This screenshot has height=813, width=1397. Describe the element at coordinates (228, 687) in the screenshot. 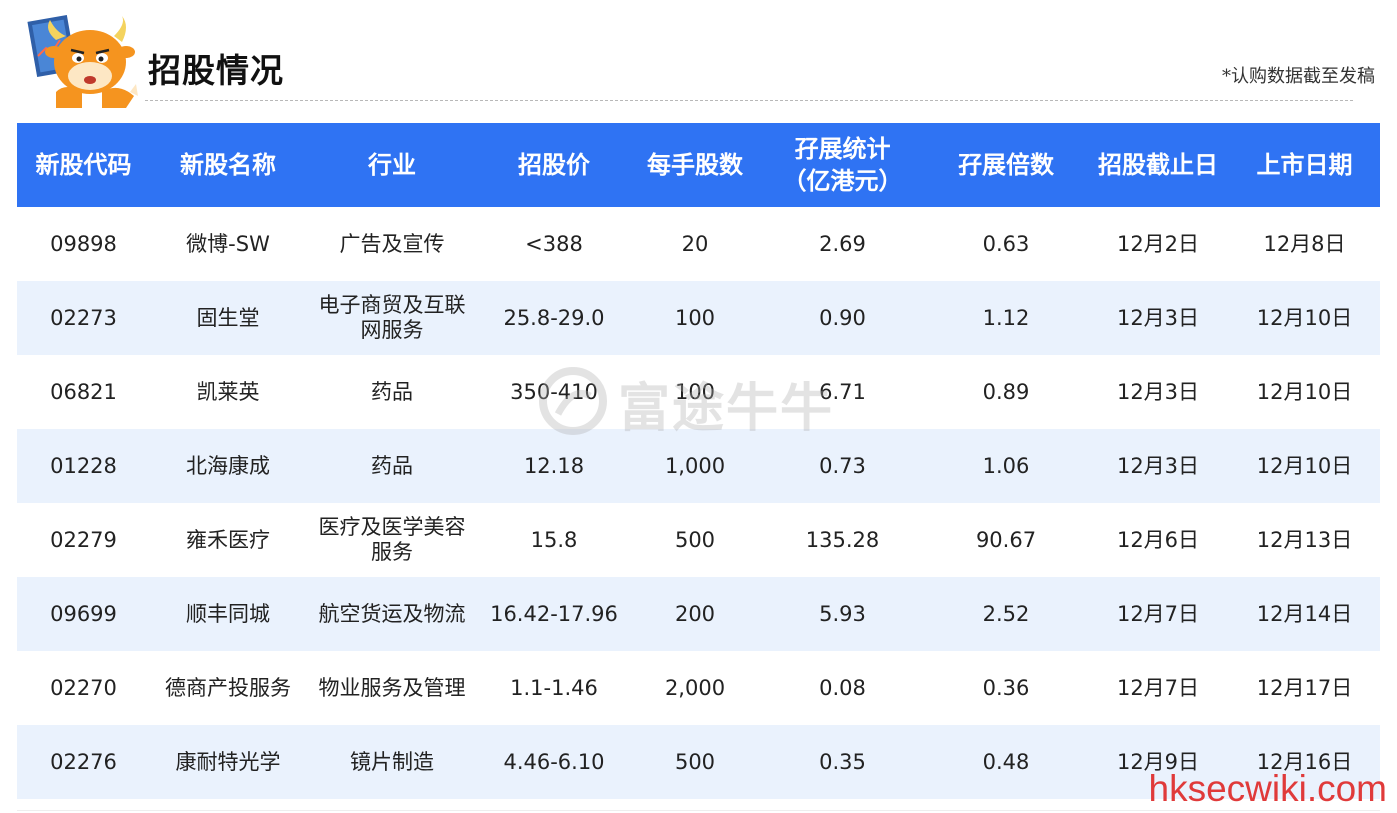

I see `cell-name: 德商产投服务` at that location.